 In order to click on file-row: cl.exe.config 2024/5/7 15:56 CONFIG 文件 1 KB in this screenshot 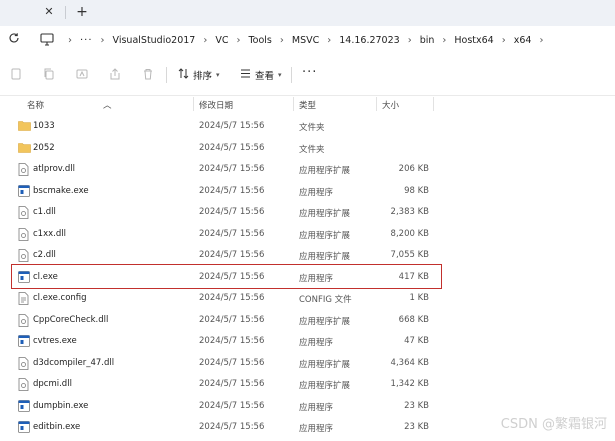, I will do `click(307, 299)`.